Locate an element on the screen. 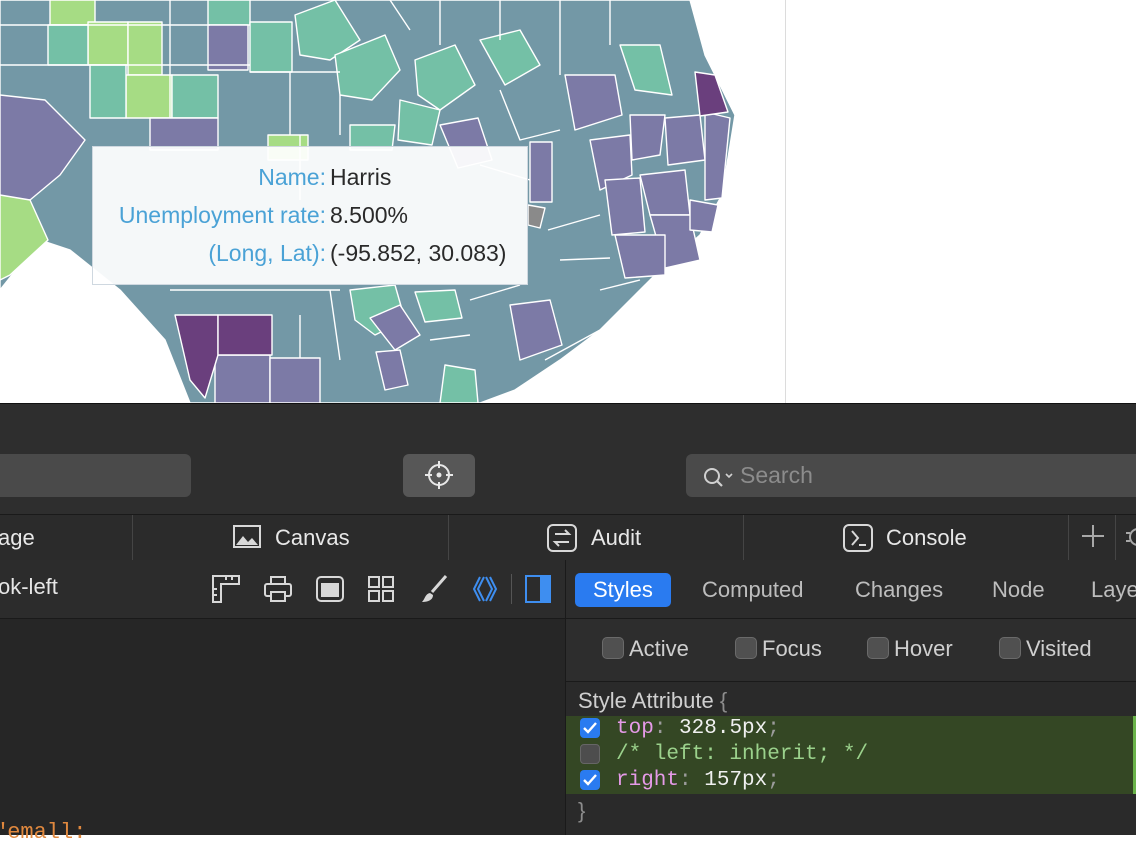 Image resolution: width=1136 pixels, height=845 pixels. tab-page: age is located at coordinates (17, 537).